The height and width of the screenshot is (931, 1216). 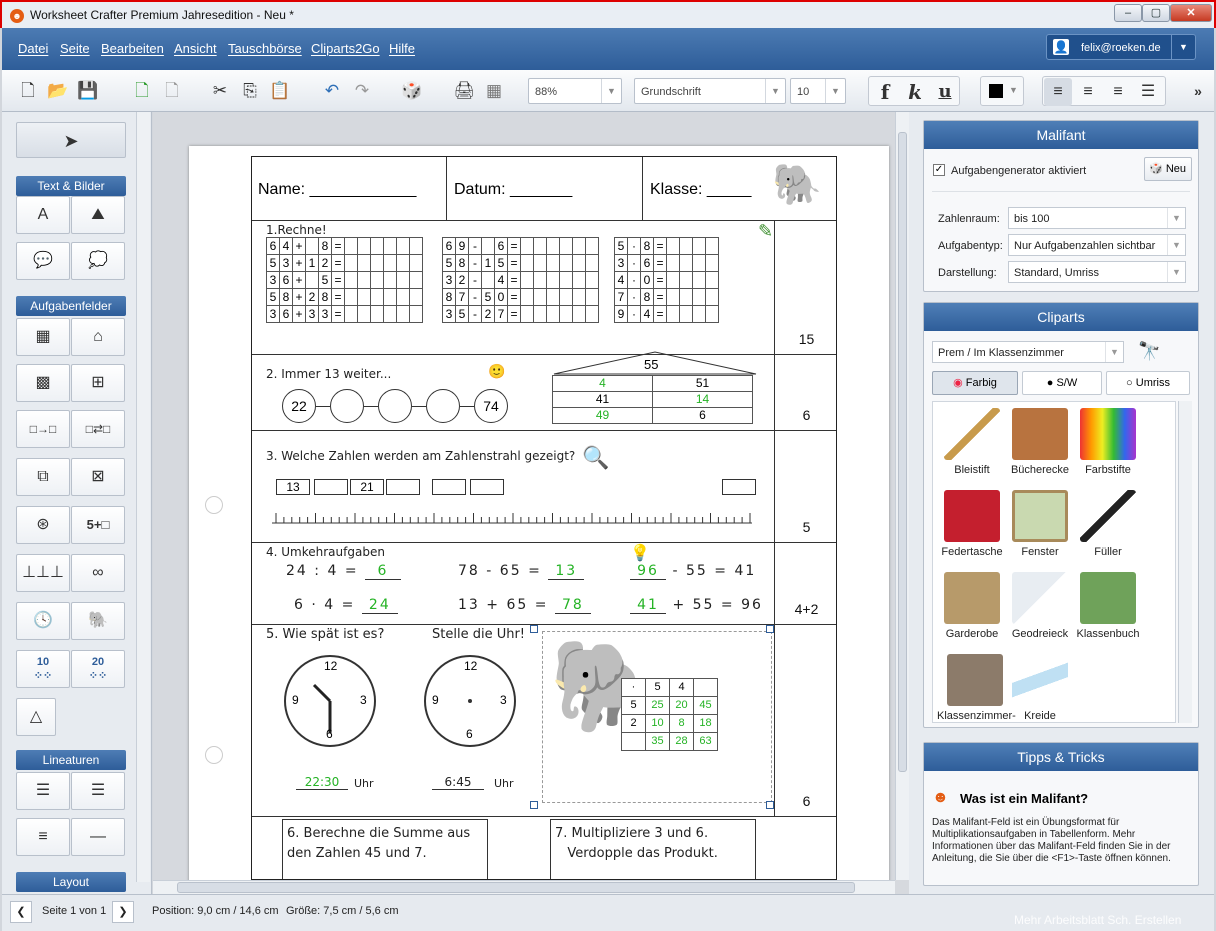 What do you see at coordinates (705, 705) in the screenshot?
I see `malifant-cell: 45` at bounding box center [705, 705].